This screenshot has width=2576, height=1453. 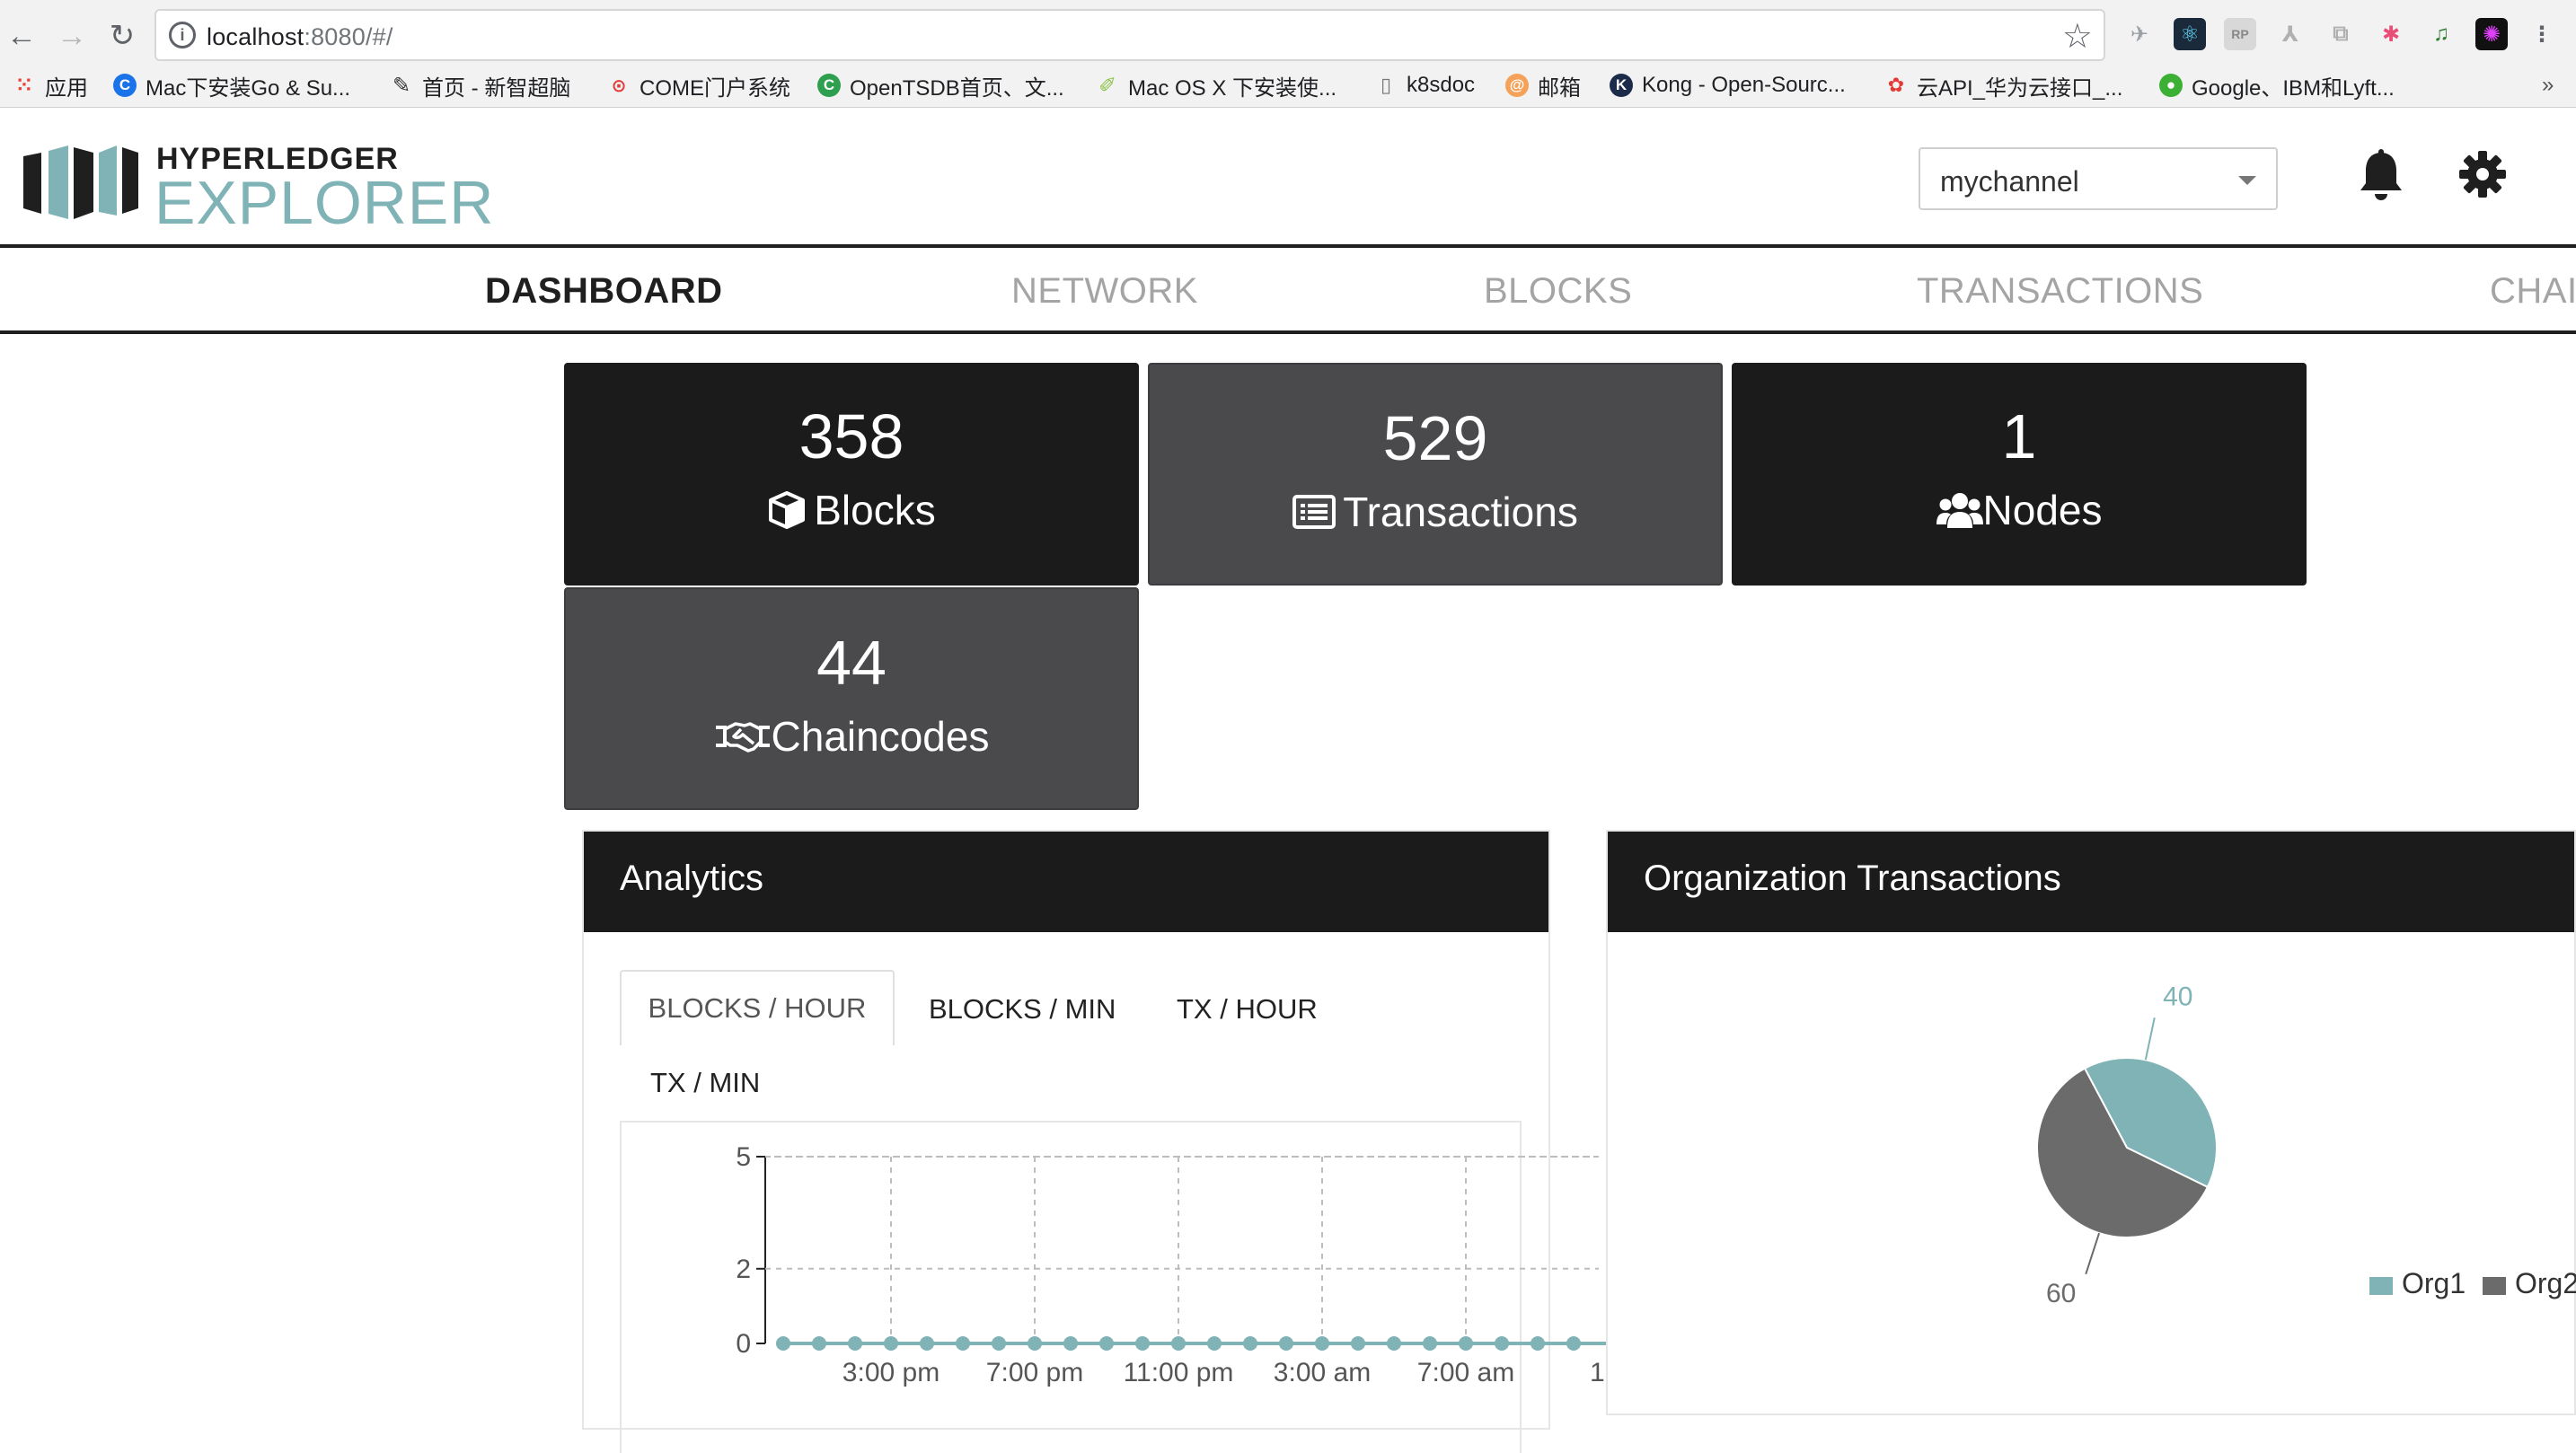 I want to click on tab-network: NETWORK, so click(x=1104, y=292).